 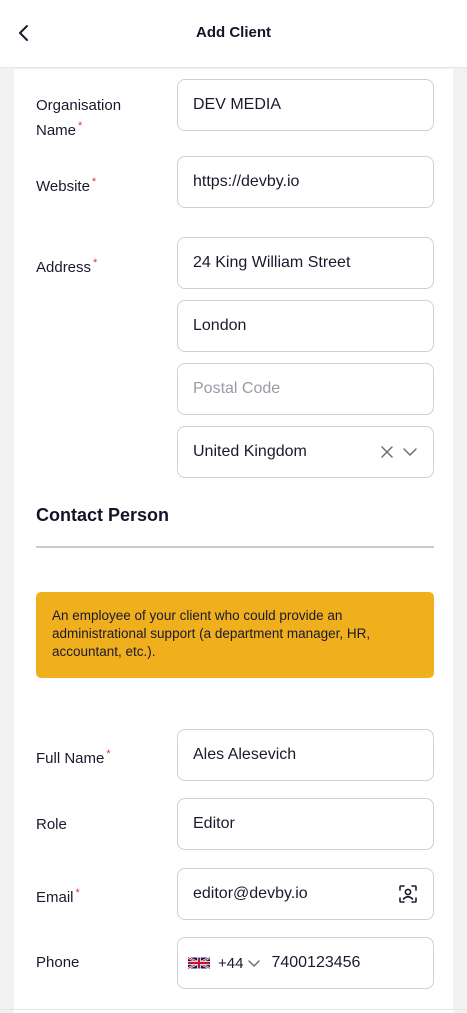 What do you see at coordinates (79, 118) in the screenshot?
I see `organisation-name-label: Organisation Name *` at bounding box center [79, 118].